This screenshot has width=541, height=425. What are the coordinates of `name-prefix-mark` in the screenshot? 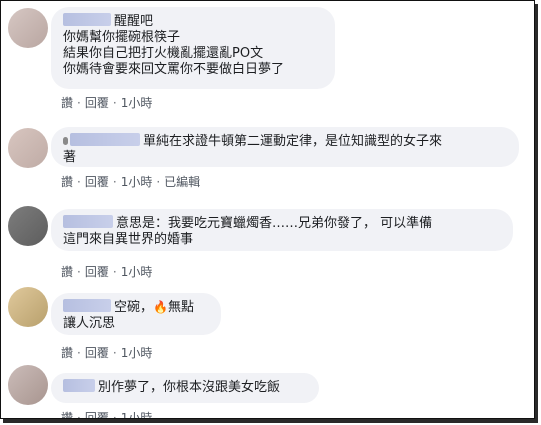 It's located at (65, 141).